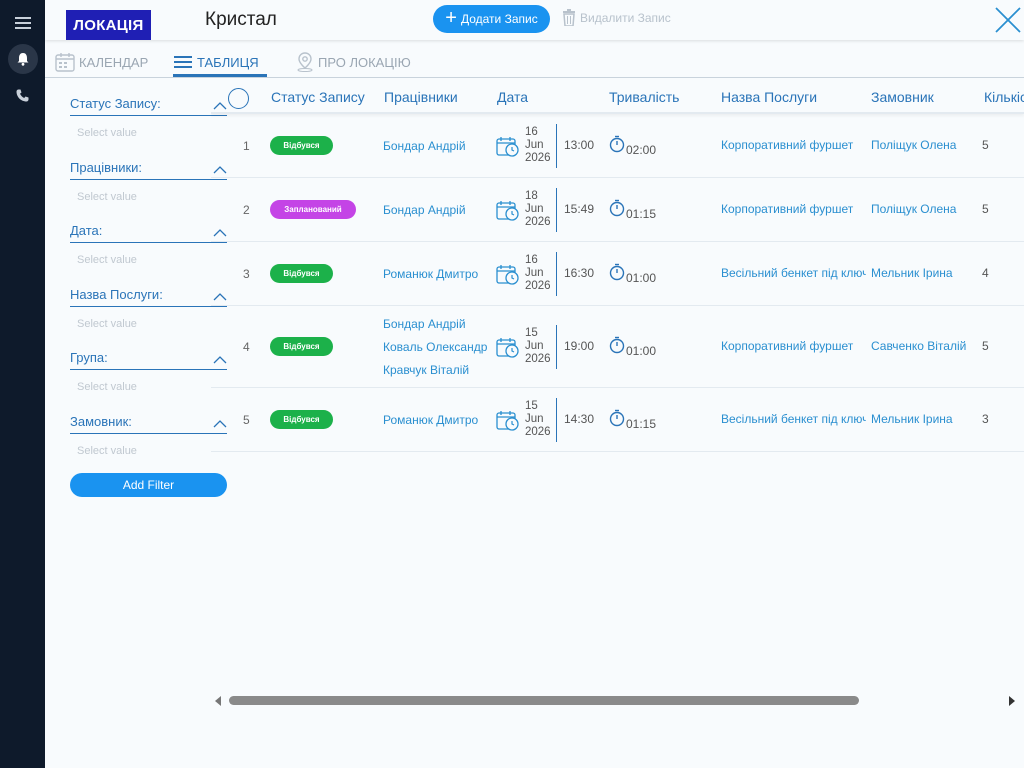  Describe the element at coordinates (116, 294) in the screenshot. I see `filter-label: Назва Послуги:` at that location.